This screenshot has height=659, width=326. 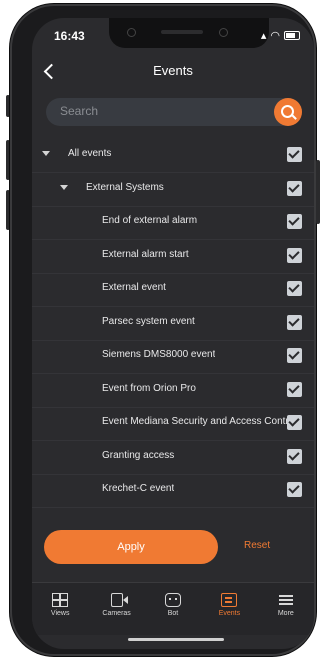 I want to click on event-label: Parsec system event, so click(x=148, y=321).